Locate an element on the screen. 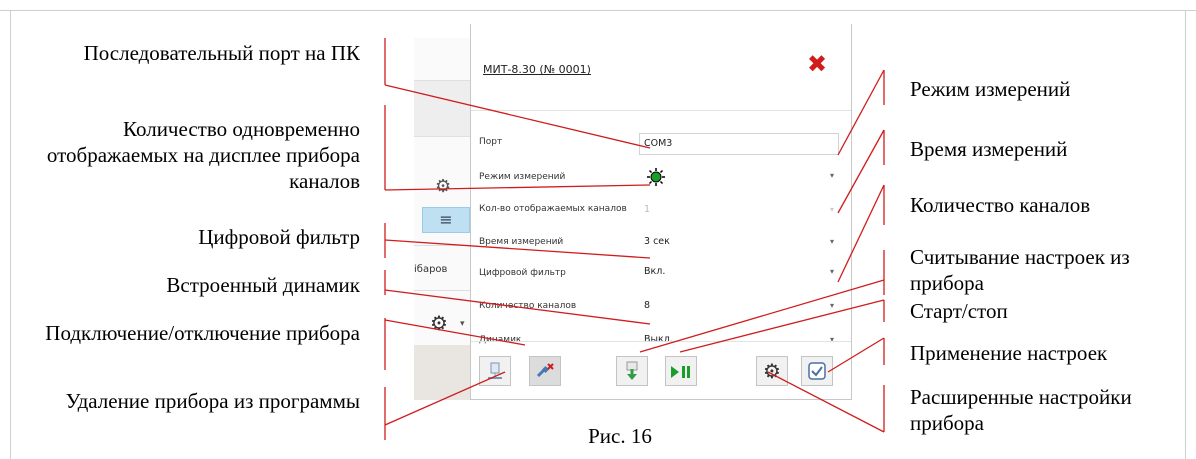 Image resolution: width=1196 pixels, height=459 pixels. figure-caption: Рис. 16 is located at coordinates (620, 436).